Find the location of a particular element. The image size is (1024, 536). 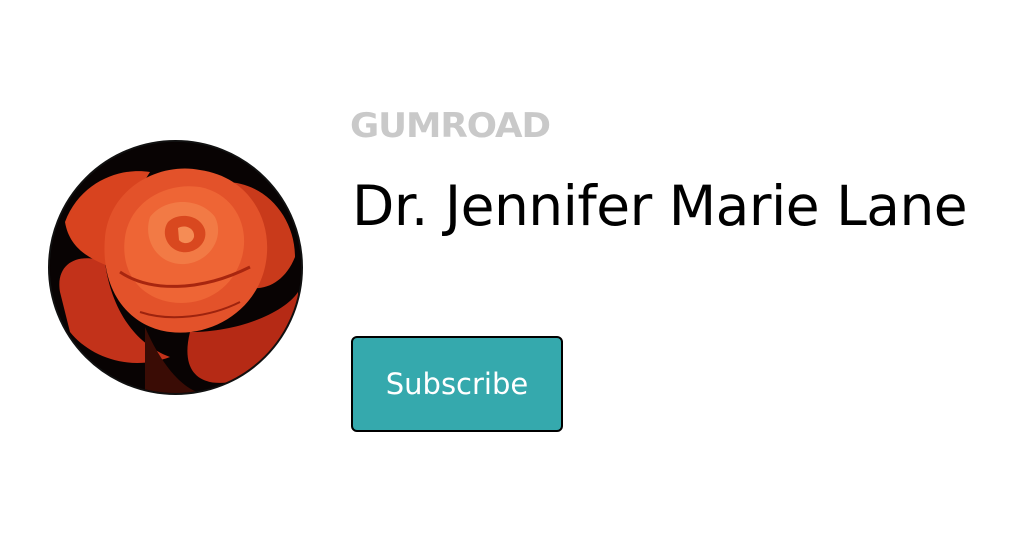

profile-name: Dr. Jennifer Marie Lane is located at coordinates (660, 206).